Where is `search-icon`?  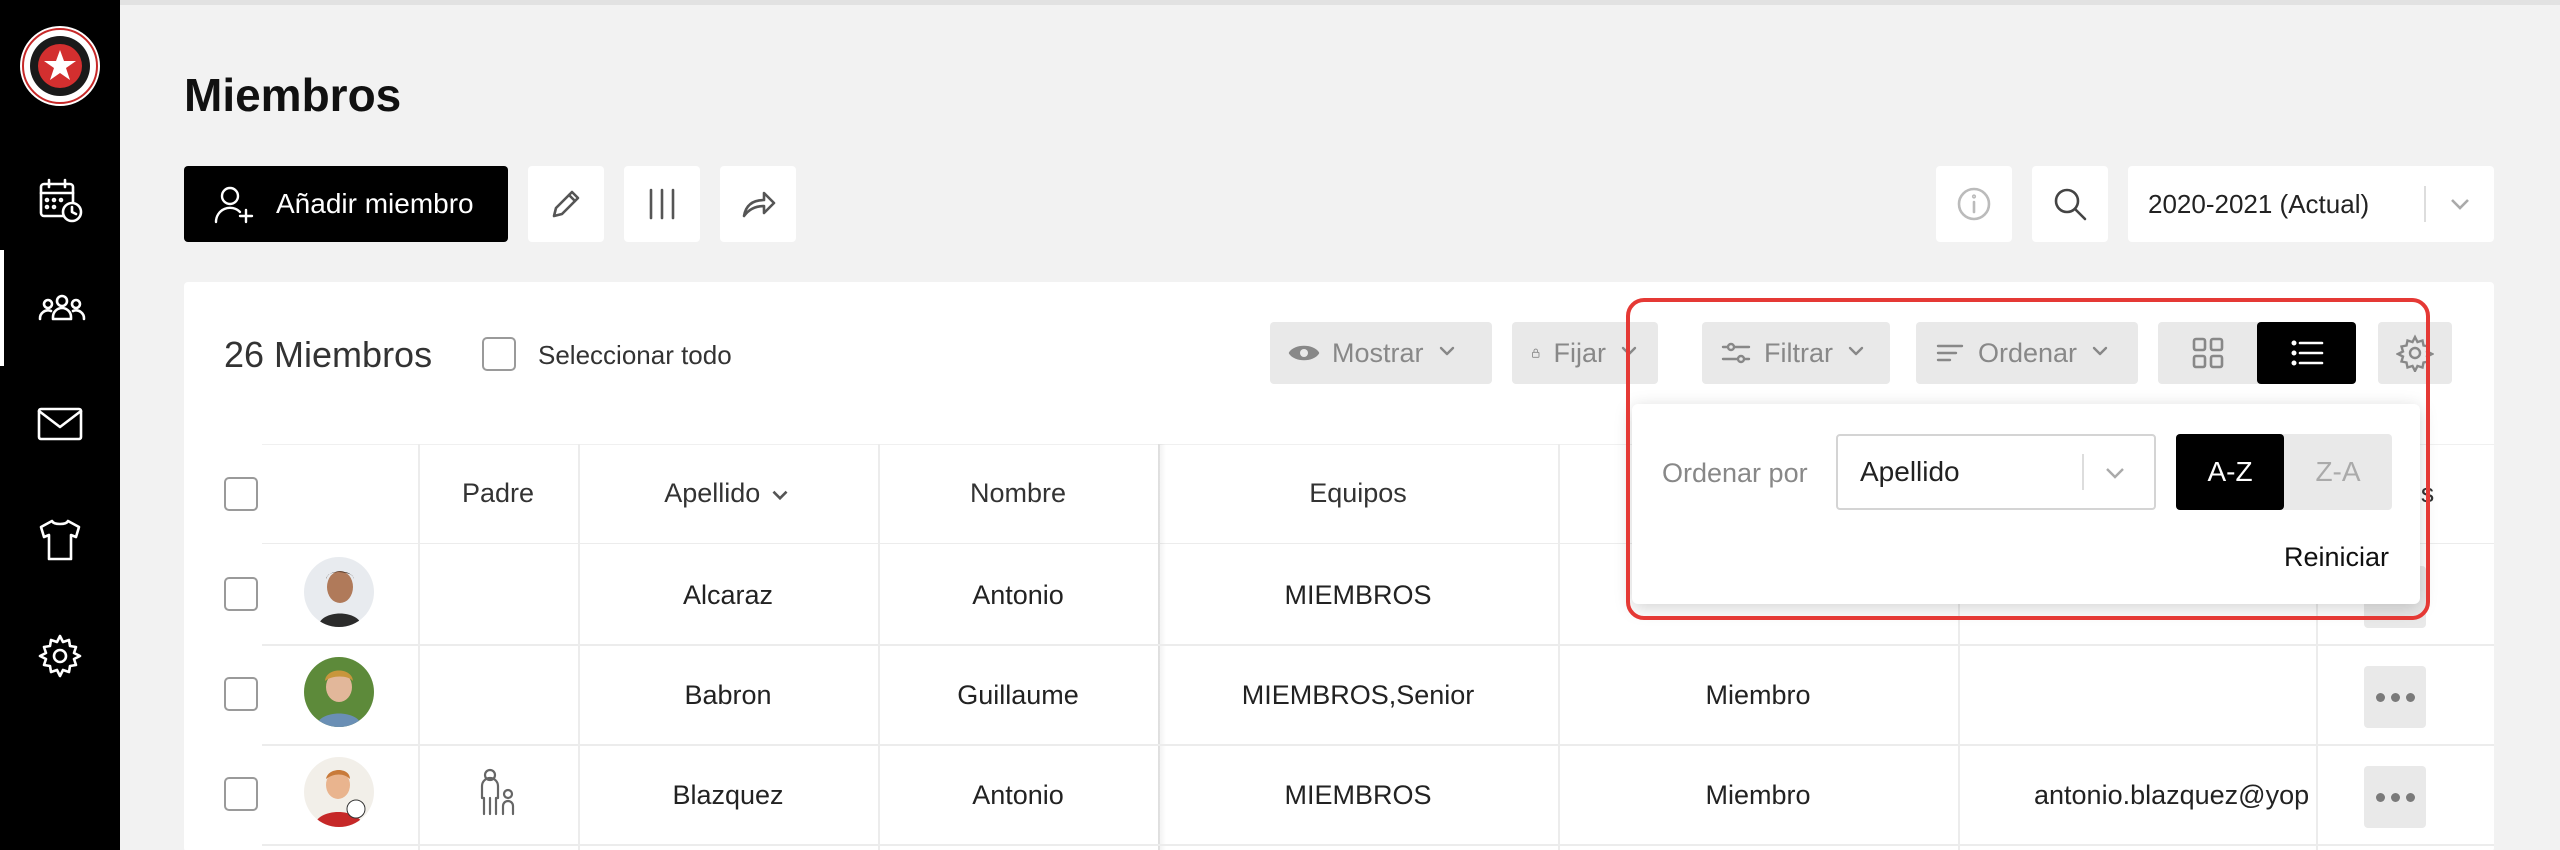
search-icon is located at coordinates (2070, 204).